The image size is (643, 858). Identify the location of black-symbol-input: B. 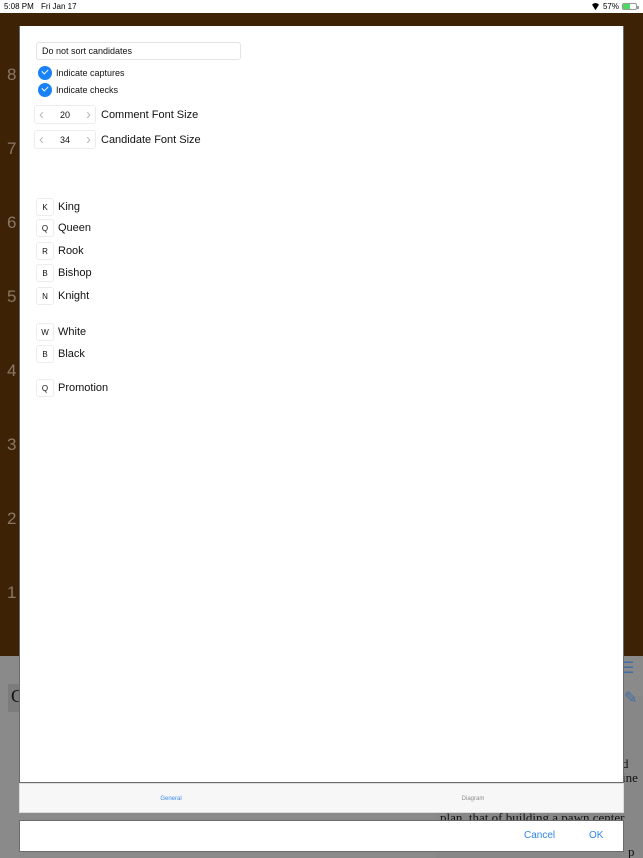
(45, 354).